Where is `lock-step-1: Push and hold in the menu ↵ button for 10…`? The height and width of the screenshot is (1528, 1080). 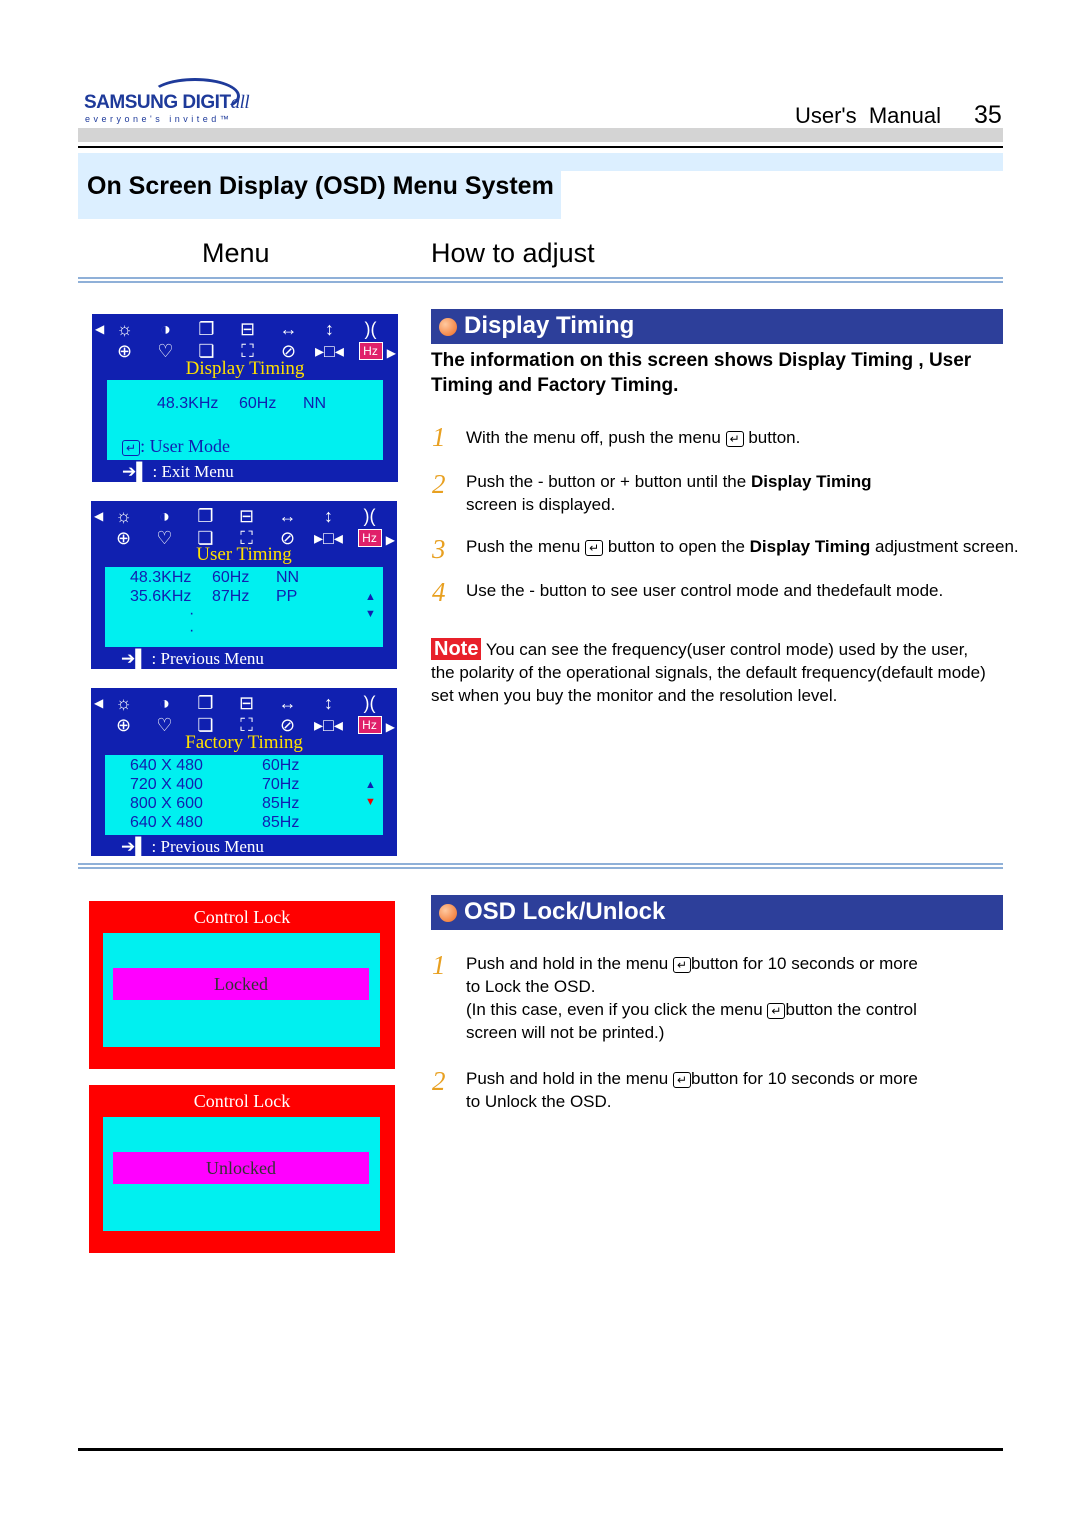 lock-step-1: Push and hold in the menu ↵ button for 10… is located at coordinates (692, 998).